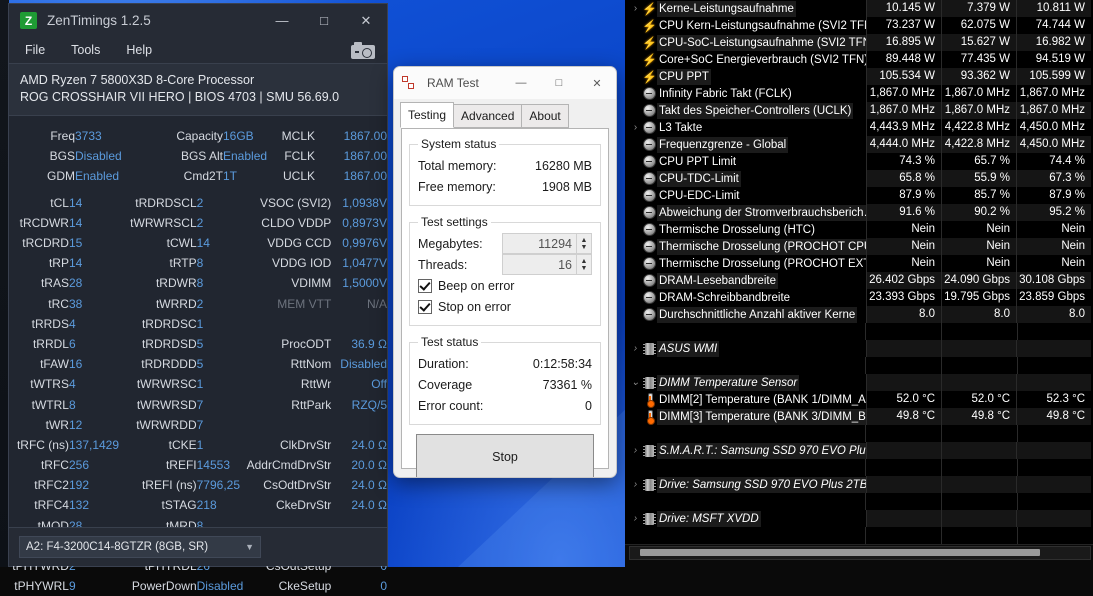 The height and width of the screenshot is (596, 1093). What do you see at coordinates (762, 263) in the screenshot?
I see `sensor-label: Thermische Drosselung (PROCHOT EXT)` at bounding box center [762, 263].